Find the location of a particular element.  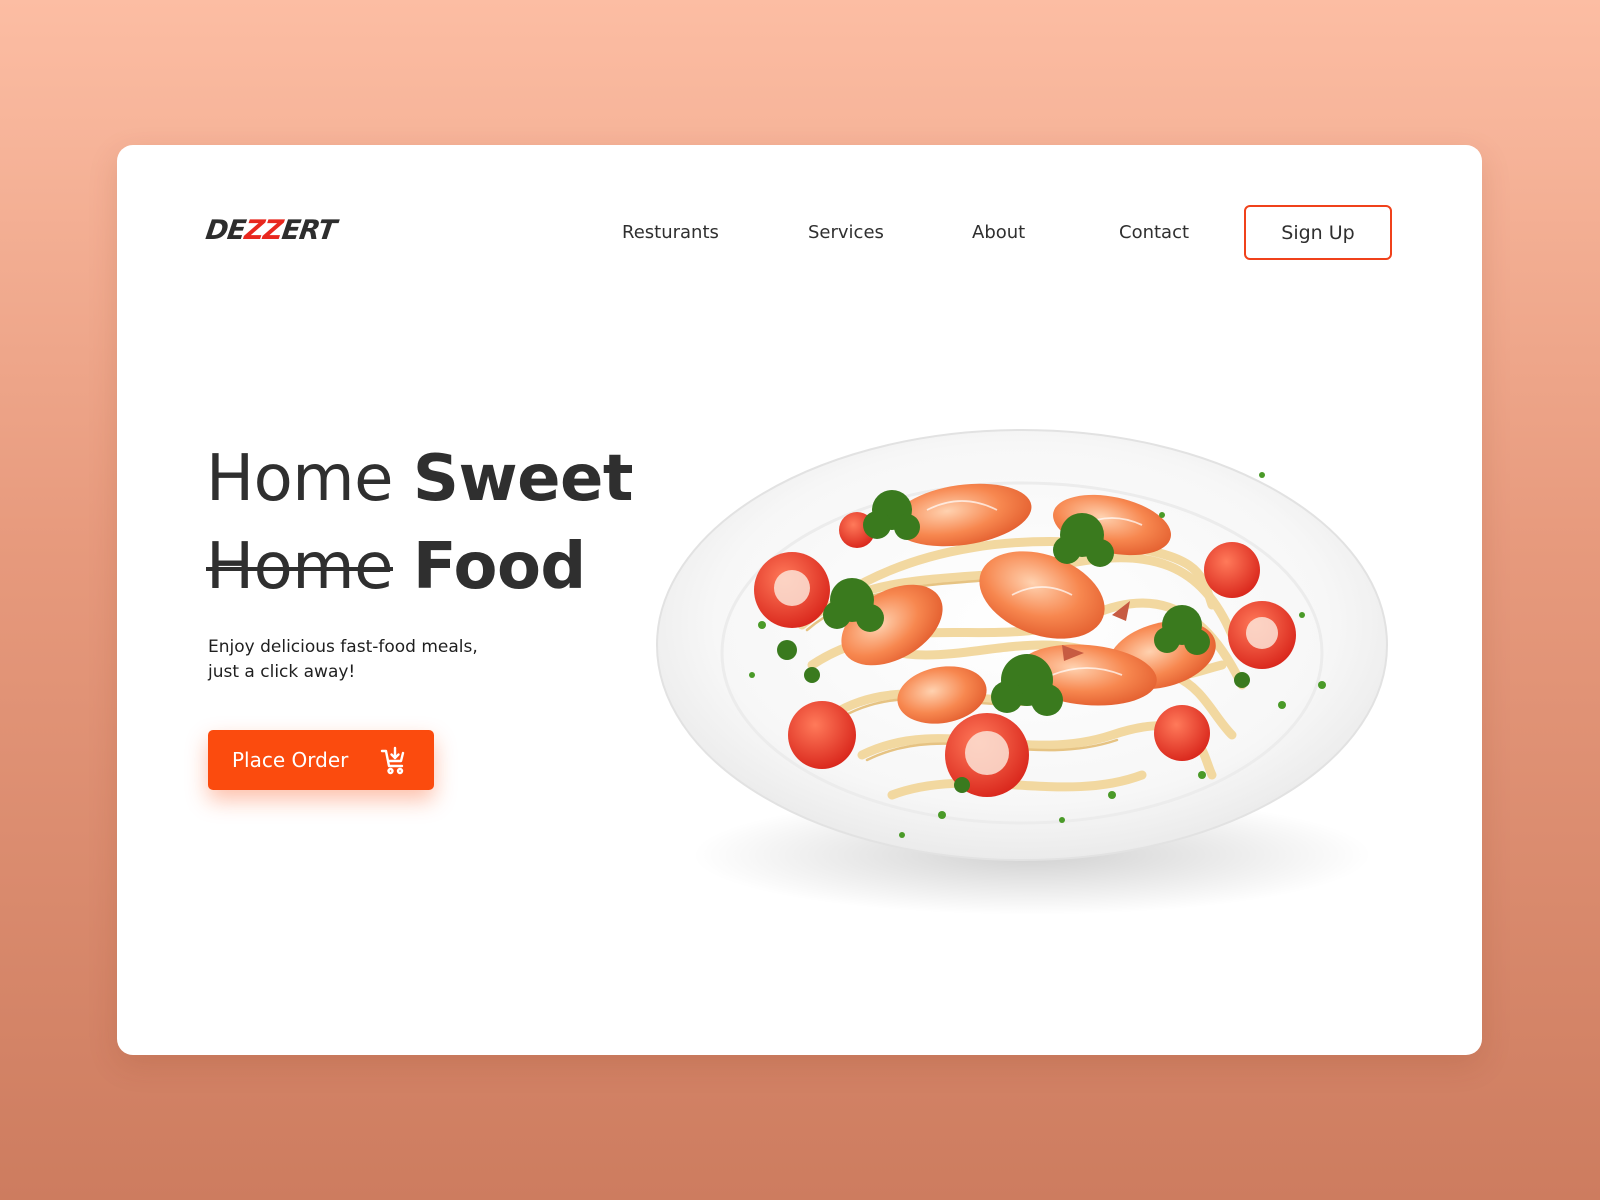

nav-link-services: Services is located at coordinates (846, 232).